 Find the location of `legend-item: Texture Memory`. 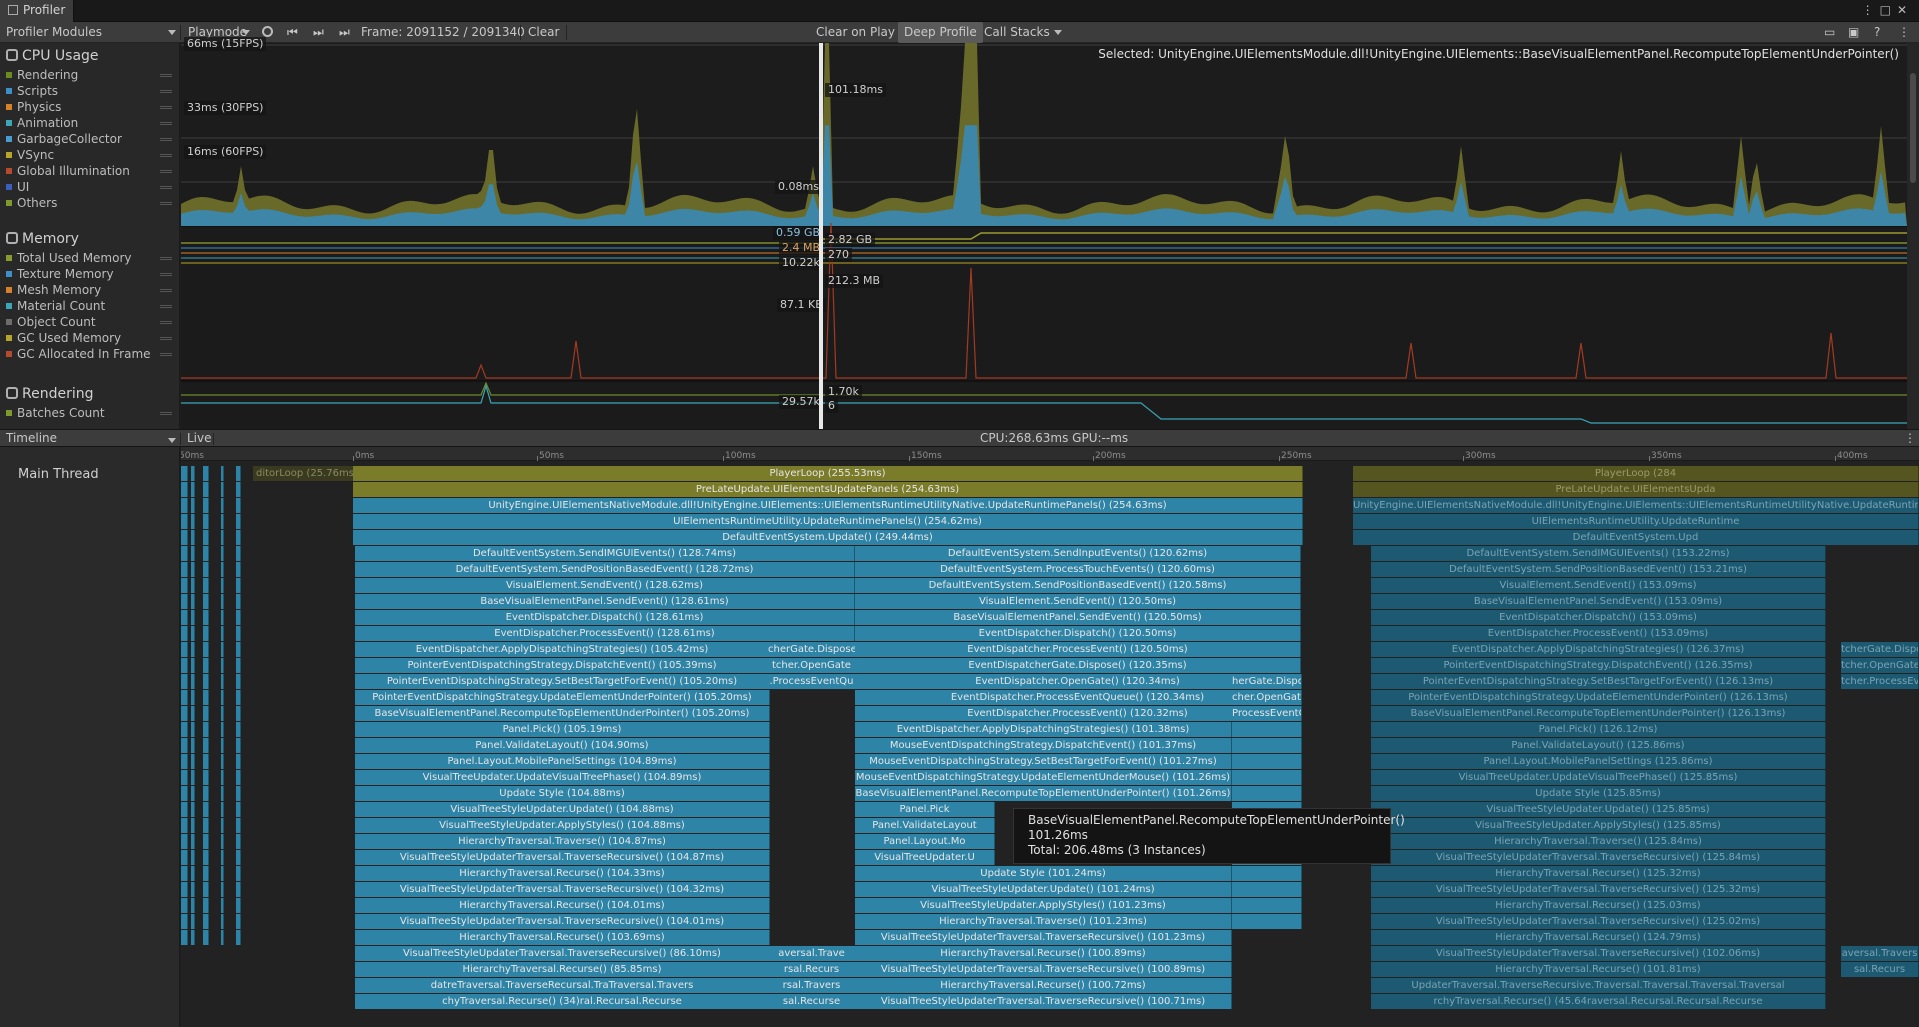

legend-item: Texture Memory is located at coordinates (90, 274).